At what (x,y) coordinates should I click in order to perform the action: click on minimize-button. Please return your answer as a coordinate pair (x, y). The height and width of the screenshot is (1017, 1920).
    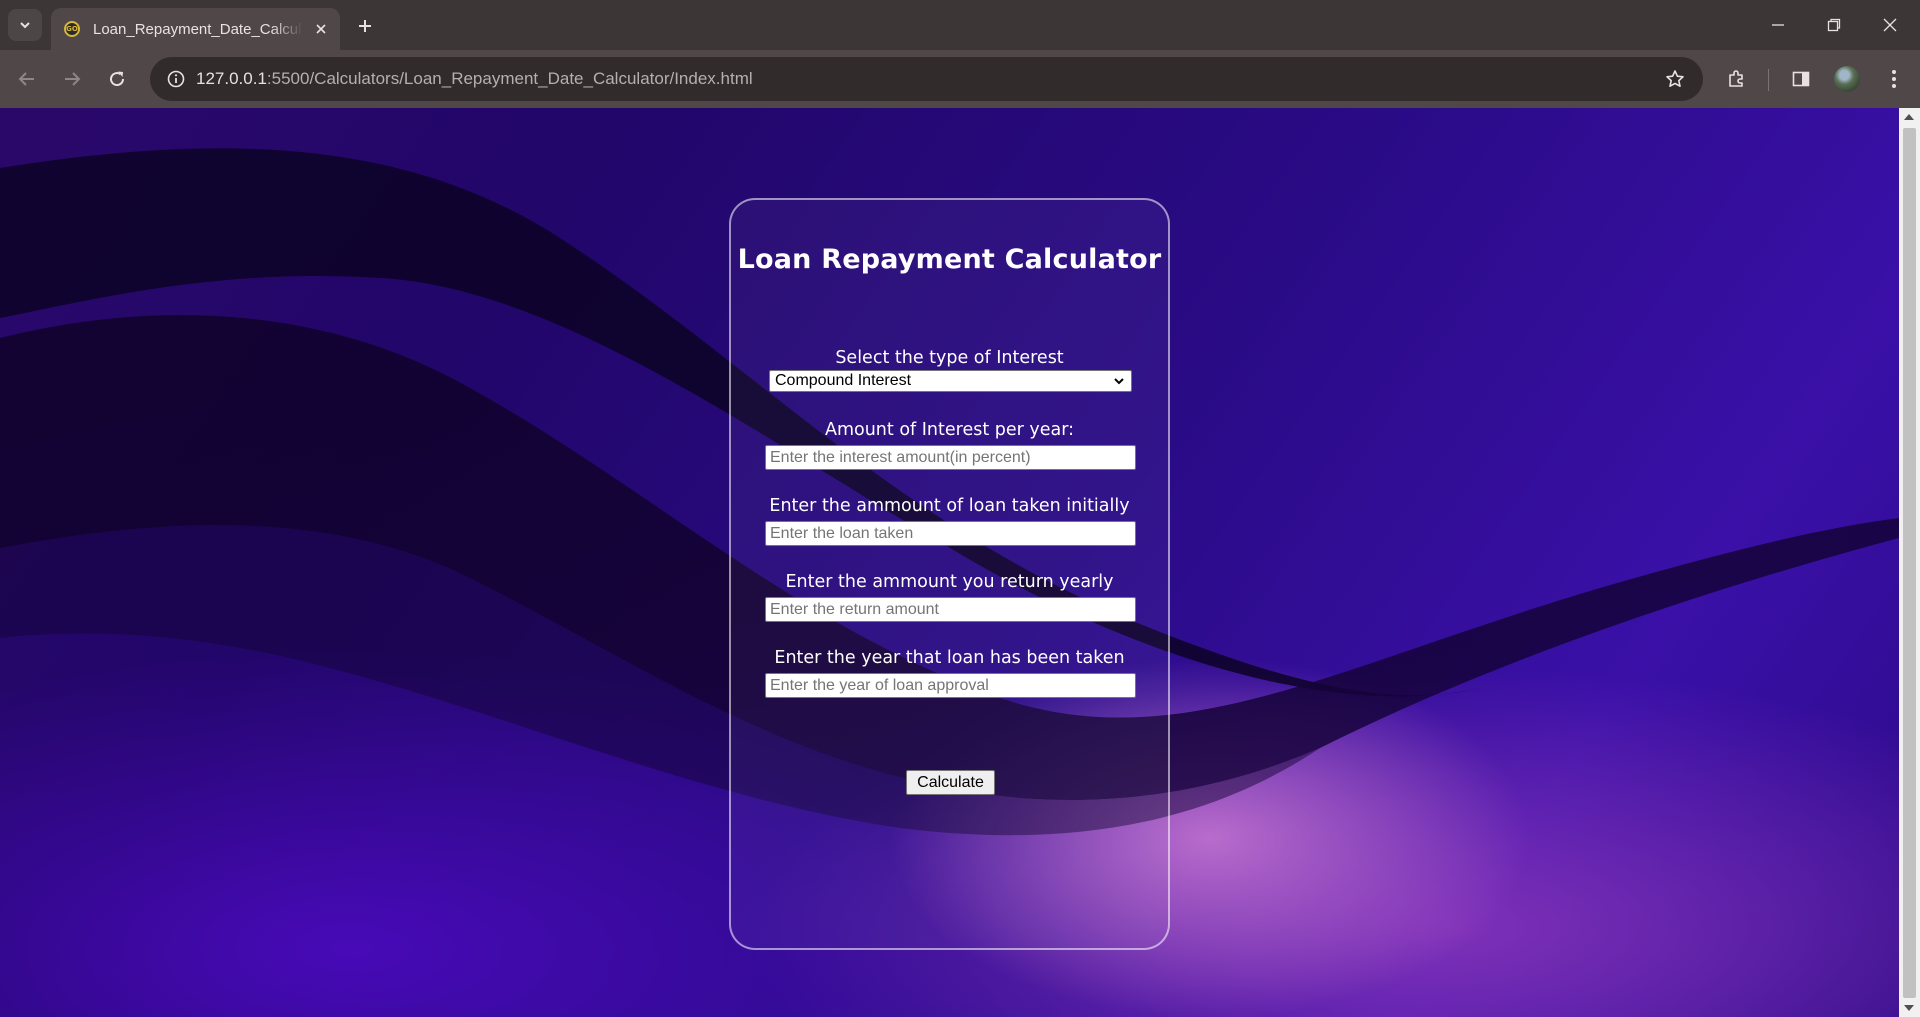
    Looking at the image, I should click on (1778, 25).